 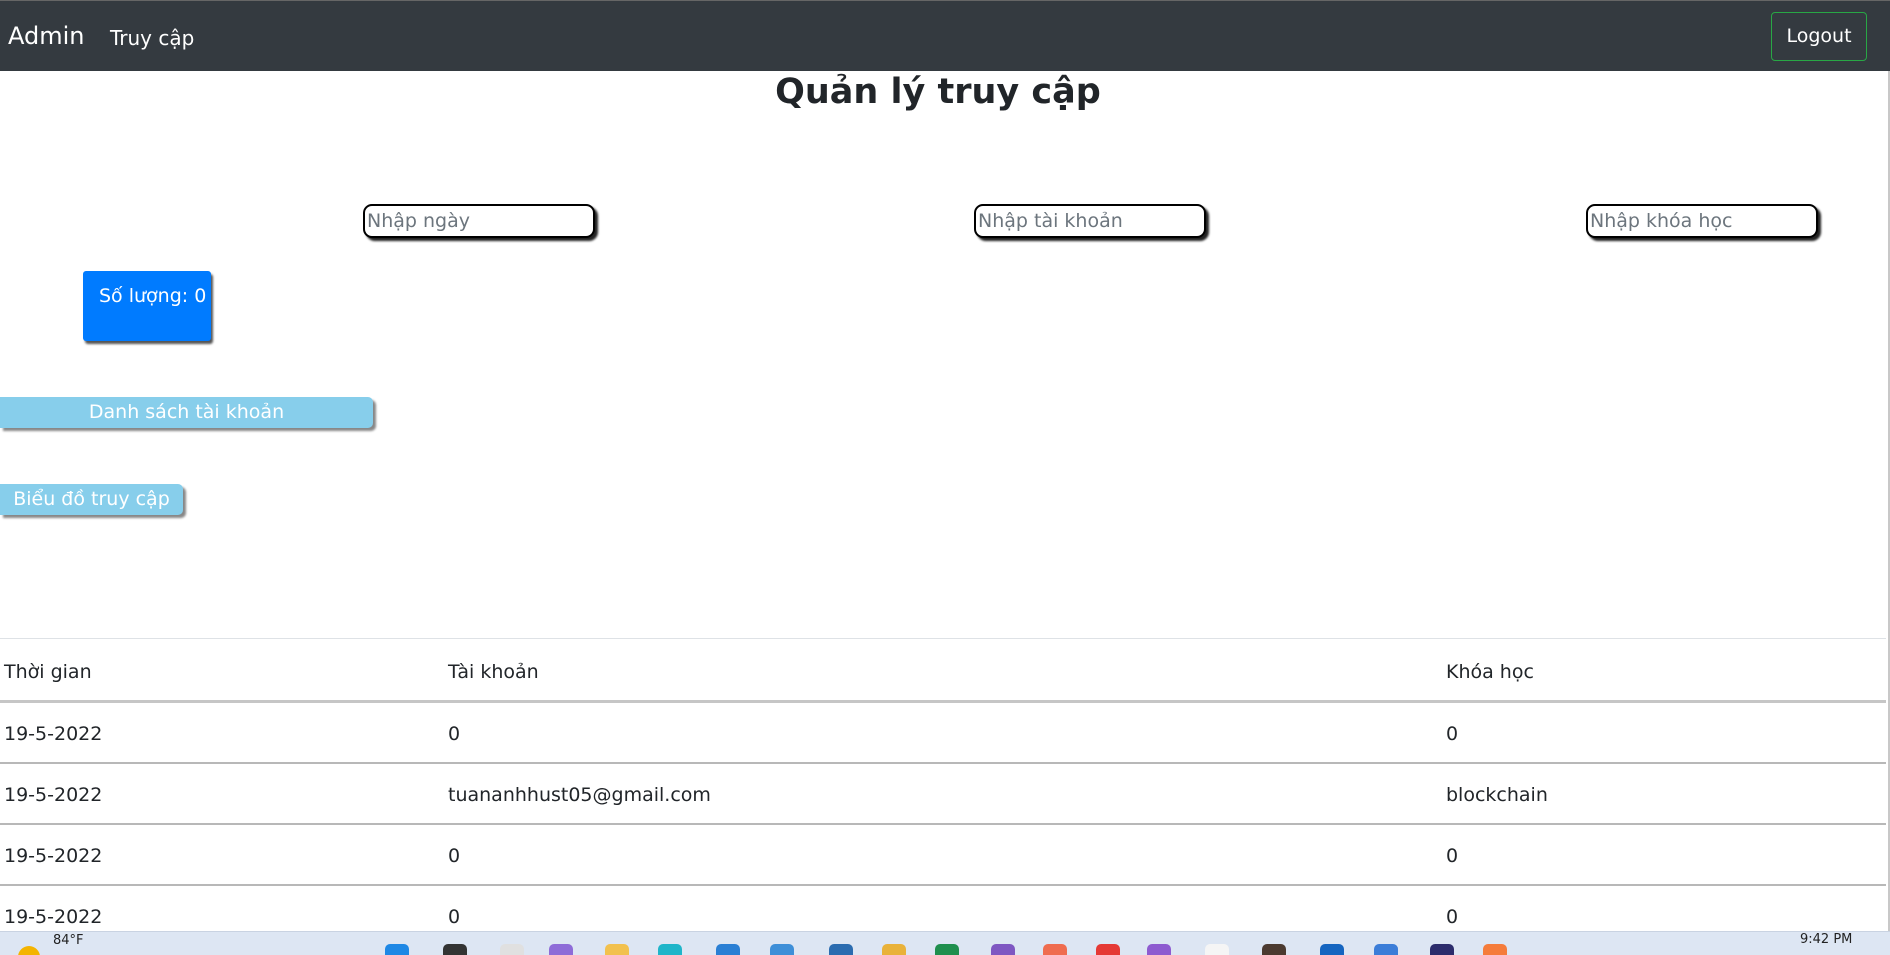 I want to click on visual-studio-icon, so click(x=1003, y=949).